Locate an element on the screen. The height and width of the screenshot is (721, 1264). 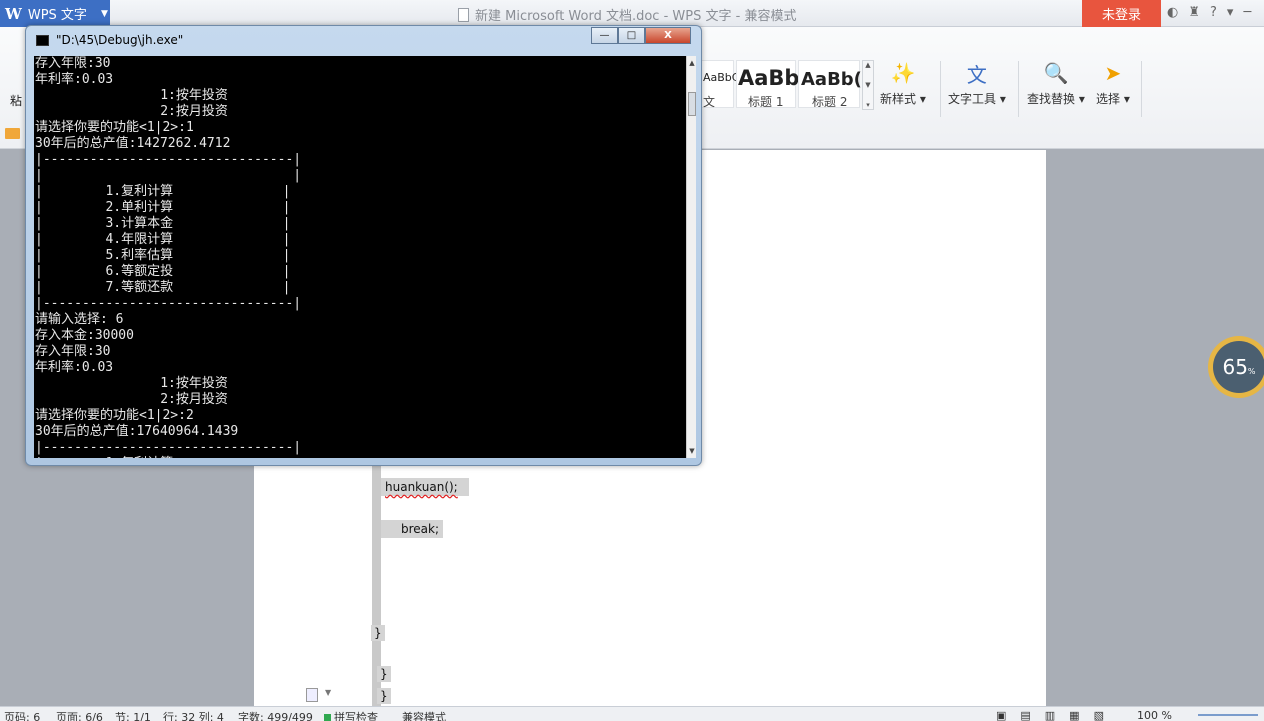
style-heading-2: AaBb( 标题 2 is located at coordinates (830, 84).